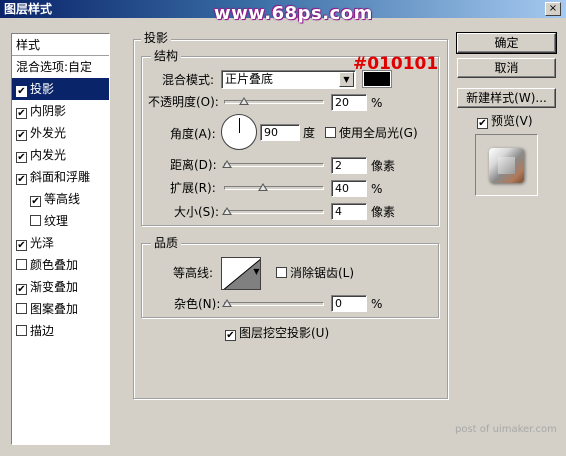 The width and height of the screenshot is (566, 456). I want to click on sidebar-item: ✔ 斜面和浮雕, so click(60, 177).